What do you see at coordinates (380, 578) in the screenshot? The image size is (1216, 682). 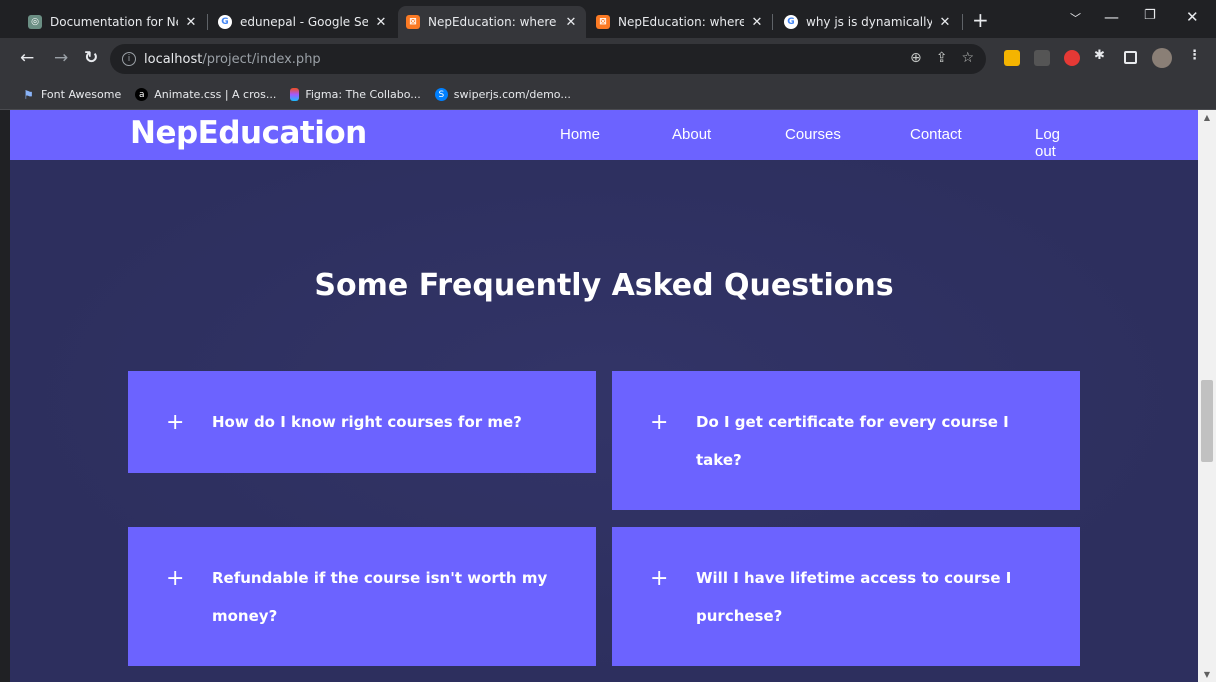 I see `faq-question: Refundable if the course isn't worth my` at bounding box center [380, 578].